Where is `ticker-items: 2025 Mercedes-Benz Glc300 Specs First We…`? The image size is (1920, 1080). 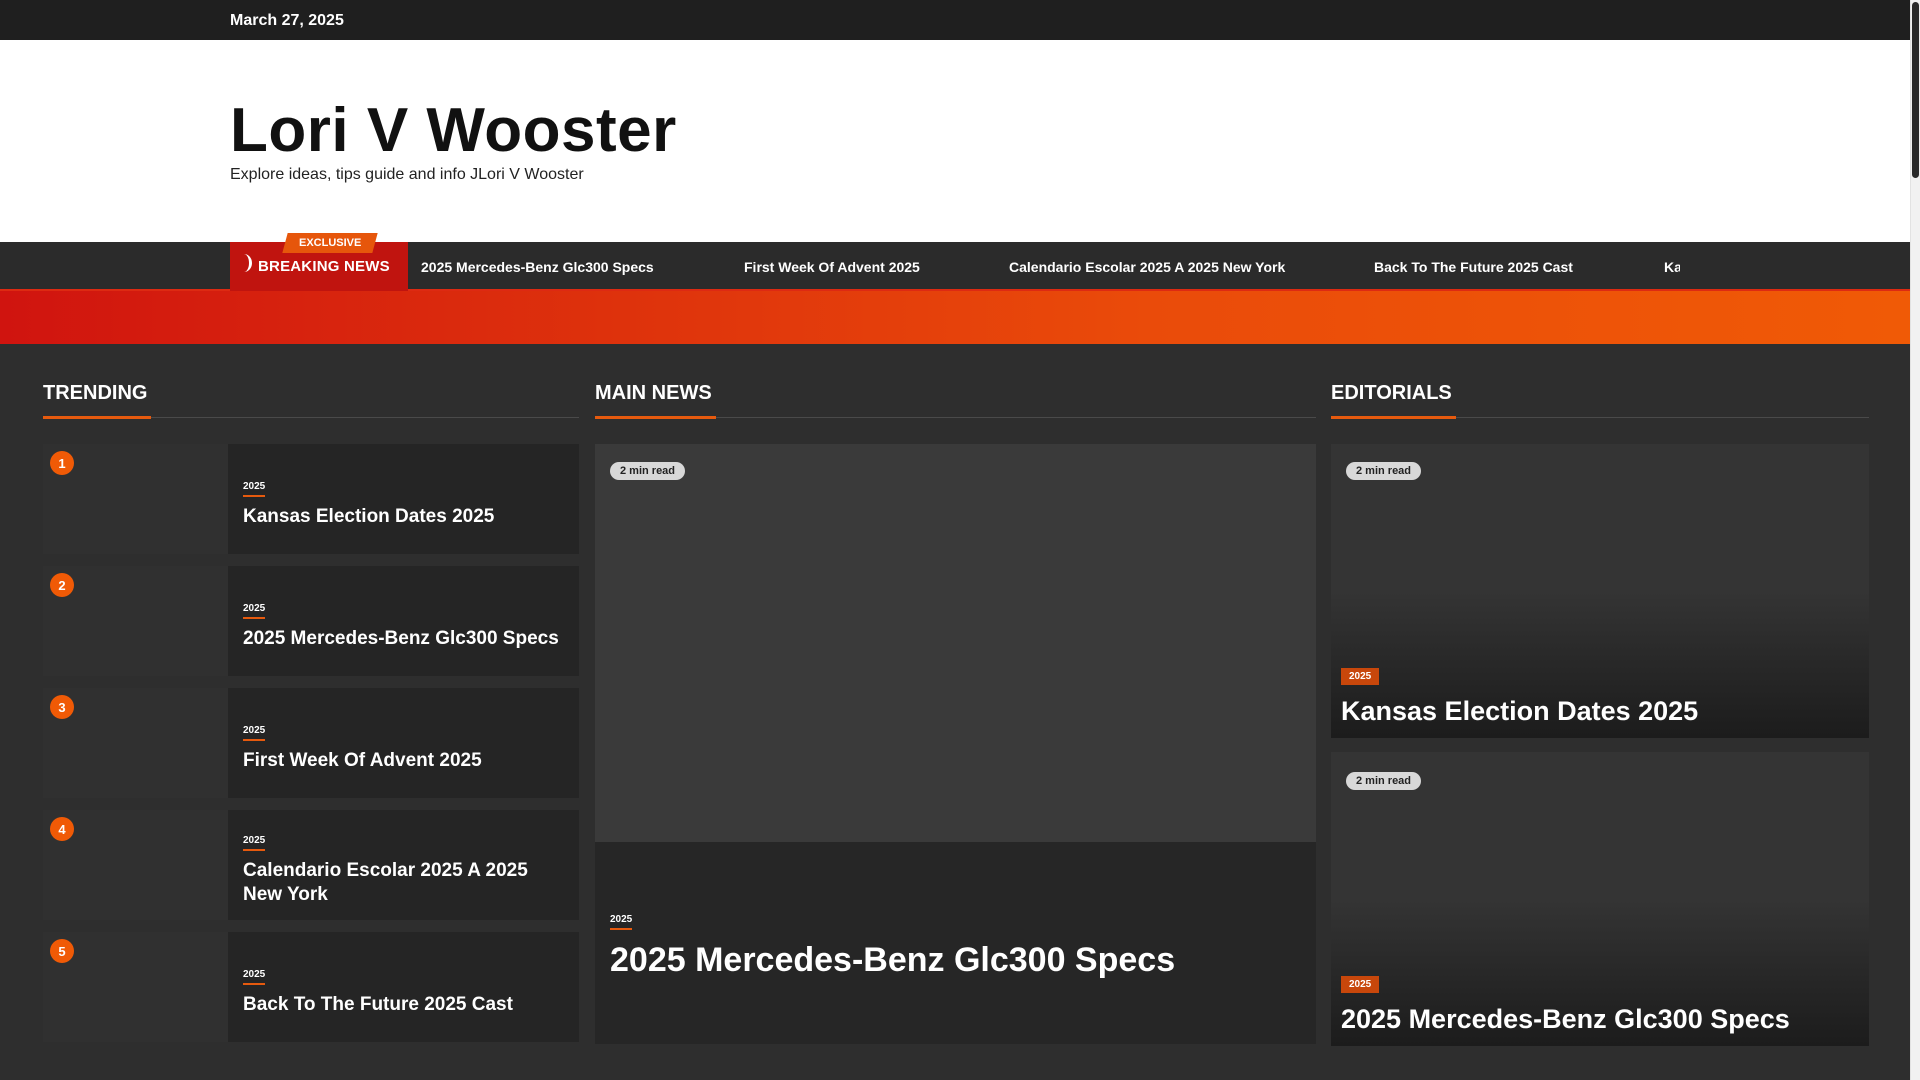 ticker-items: 2025 Mercedes-Benz Glc300 Specs First We… is located at coordinates (1044, 266).